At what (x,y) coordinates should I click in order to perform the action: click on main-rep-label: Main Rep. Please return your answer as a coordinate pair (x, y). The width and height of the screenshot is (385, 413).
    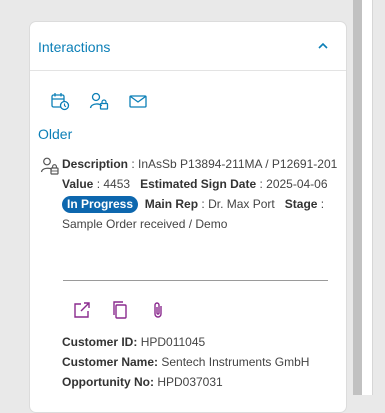
    Looking at the image, I should click on (171, 204).